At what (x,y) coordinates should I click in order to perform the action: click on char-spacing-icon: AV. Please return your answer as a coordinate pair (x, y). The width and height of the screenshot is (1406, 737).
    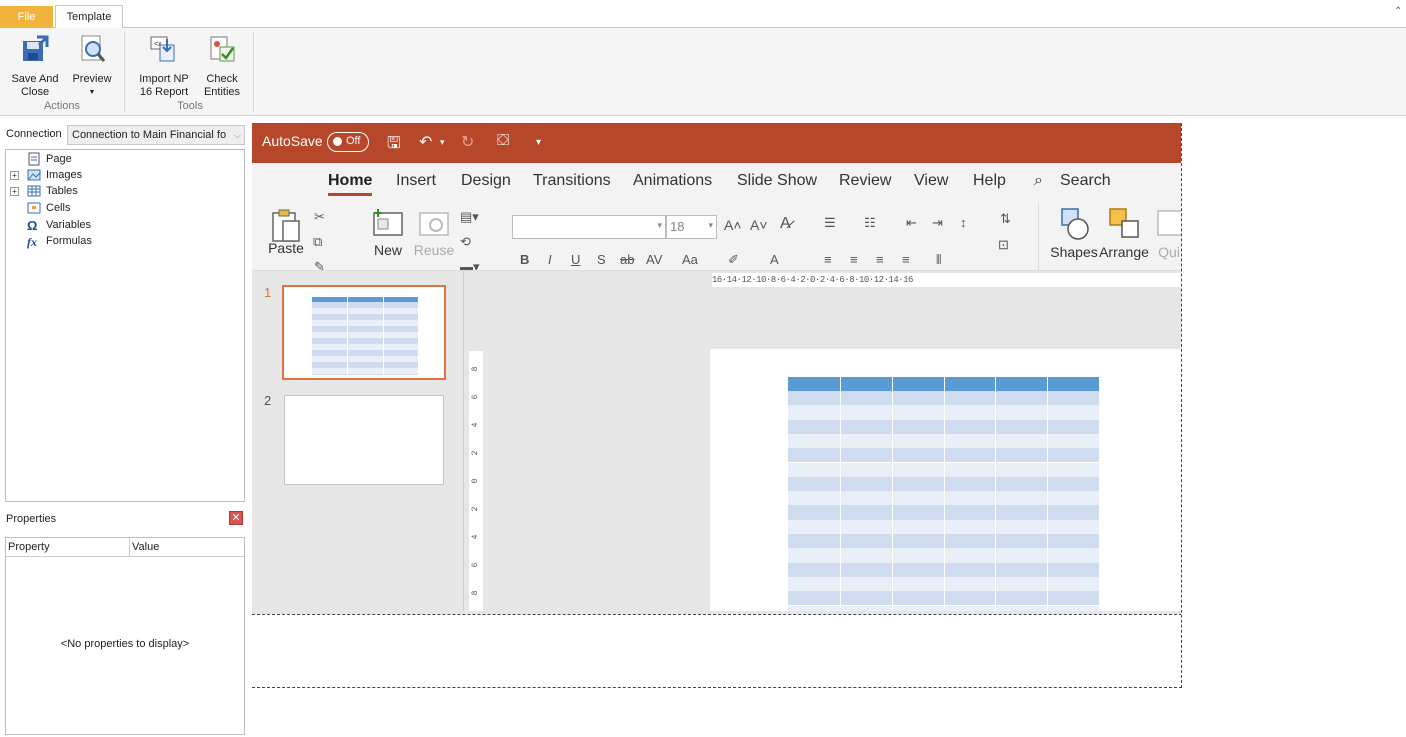
    Looking at the image, I should click on (654, 259).